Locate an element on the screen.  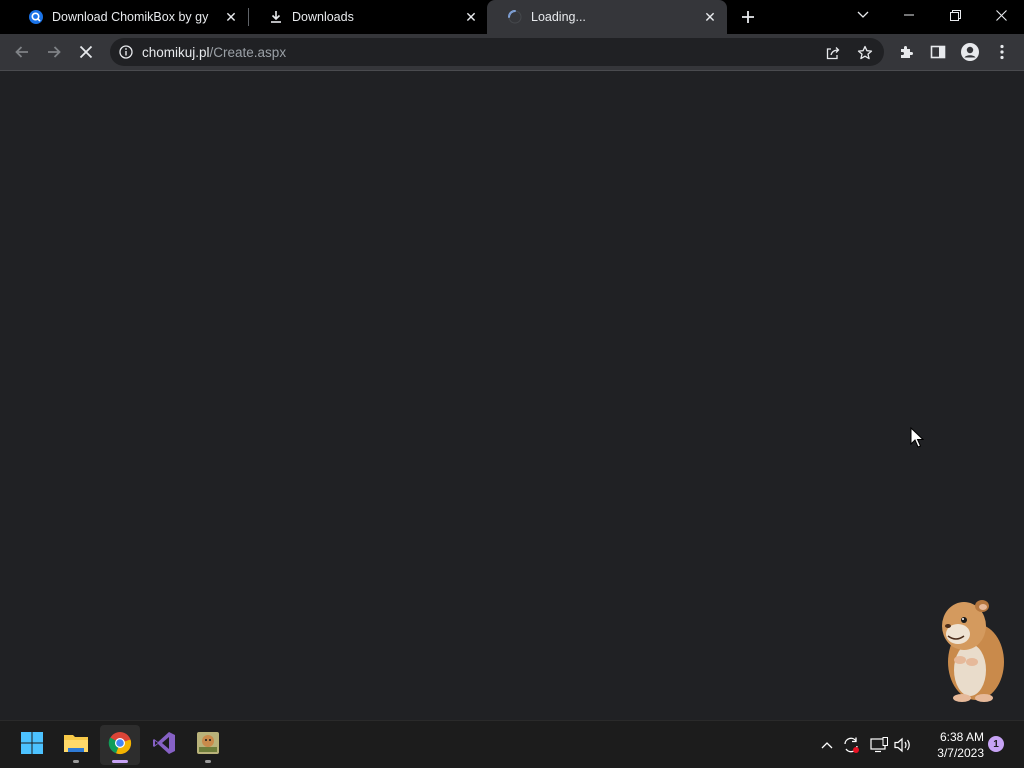
chomikbox-icon is located at coordinates (208, 745).